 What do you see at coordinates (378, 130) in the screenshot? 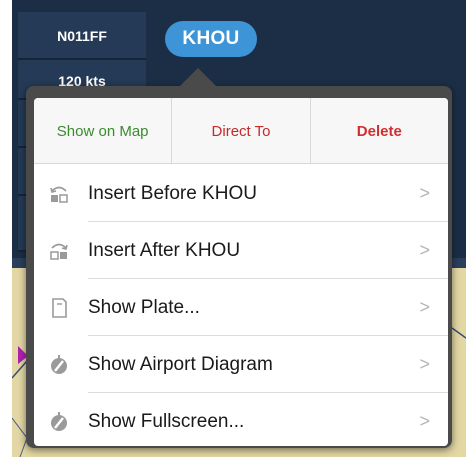
I see `delete-button: Delete` at bounding box center [378, 130].